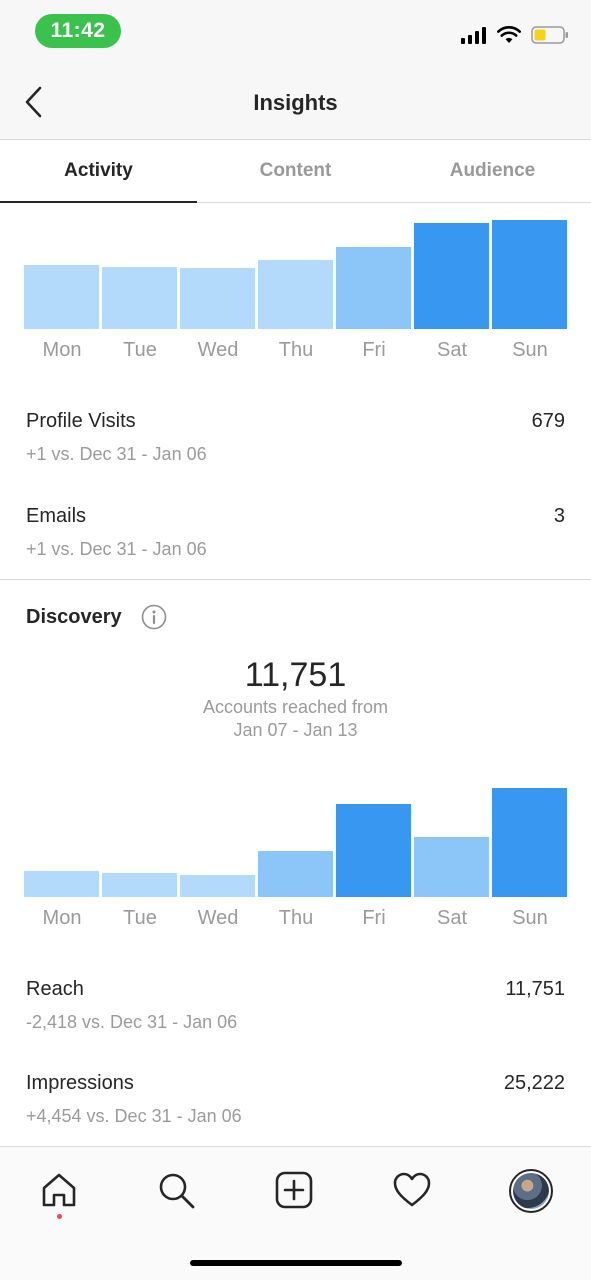  I want to click on status-icons, so click(515, 35).